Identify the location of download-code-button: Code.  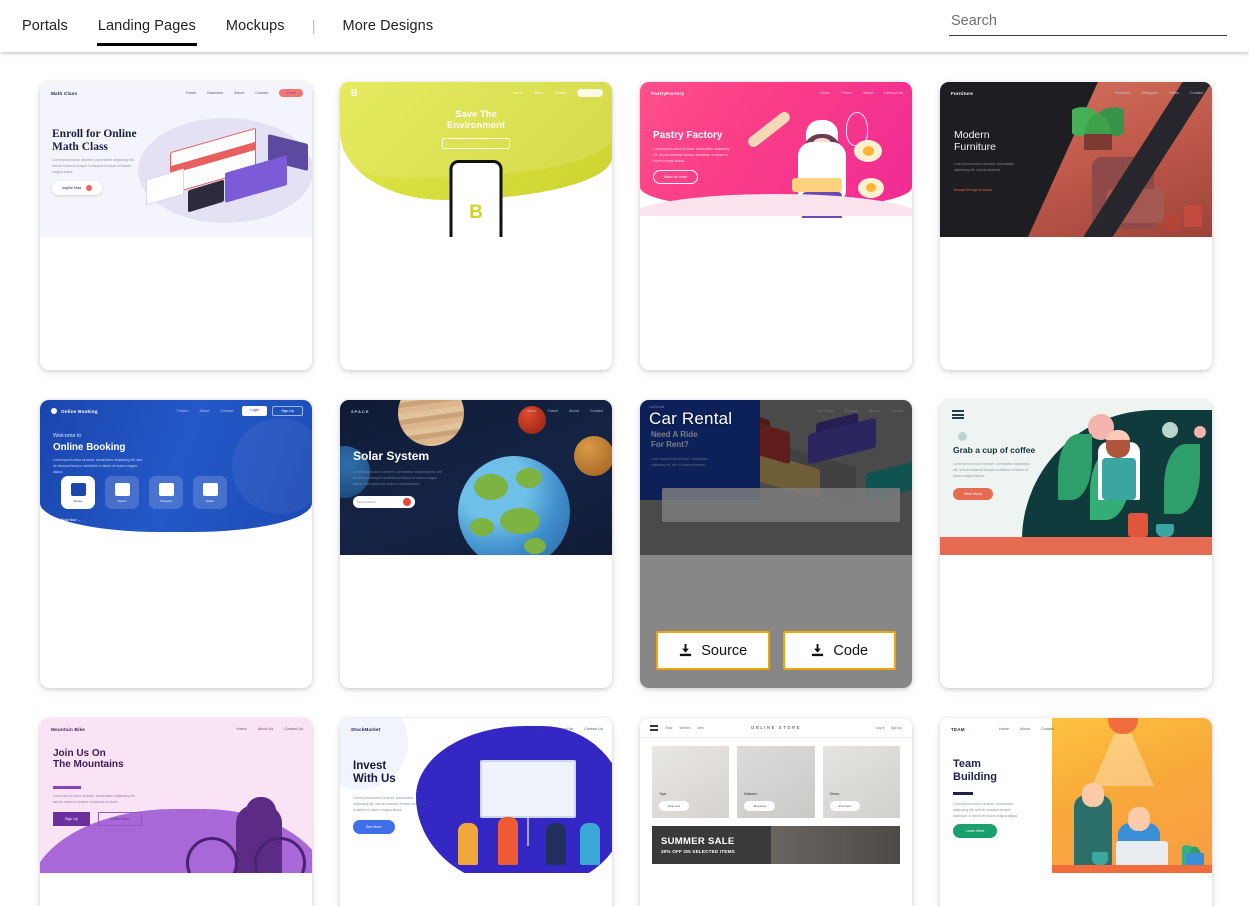
(839, 650).